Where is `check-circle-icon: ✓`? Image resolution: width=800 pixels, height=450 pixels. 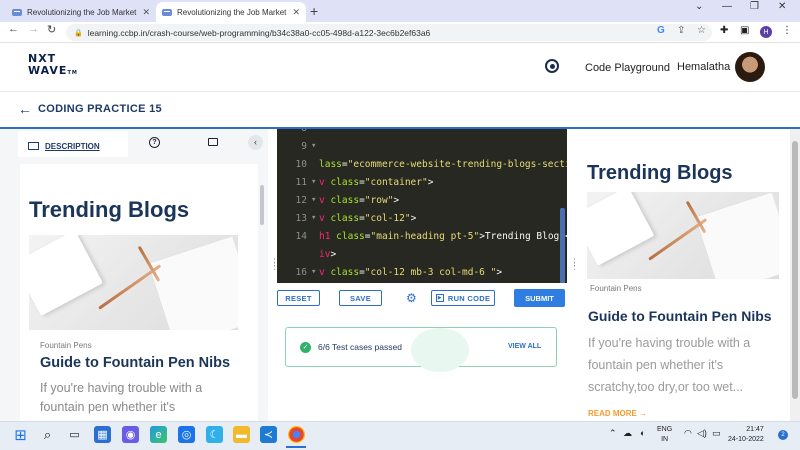 check-circle-icon: ✓ is located at coordinates (305, 347).